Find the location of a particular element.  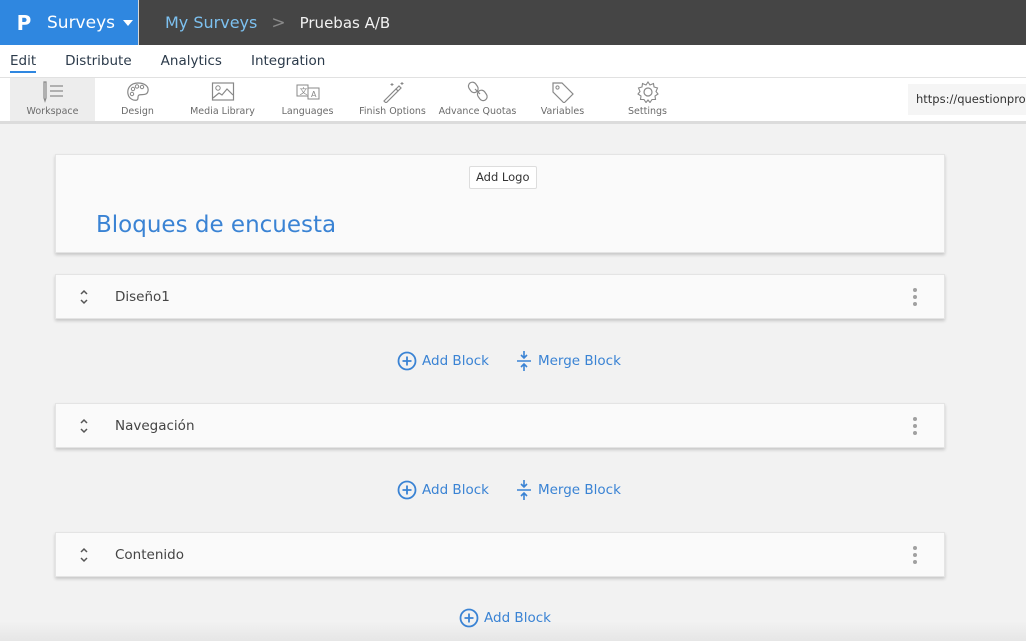

chevron-right-icon: > is located at coordinates (278, 22).